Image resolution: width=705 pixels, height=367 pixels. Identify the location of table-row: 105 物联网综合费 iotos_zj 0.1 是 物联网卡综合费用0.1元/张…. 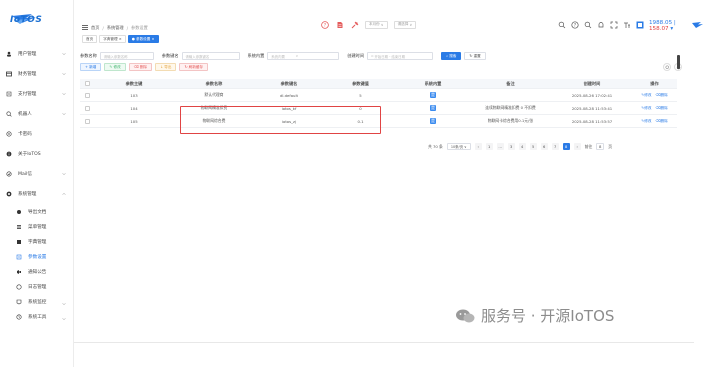
(378, 121).